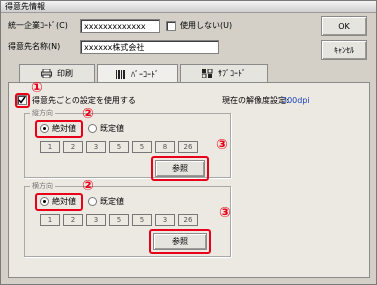  What do you see at coordinates (120, 74) in the screenshot?
I see `barcode-icon` at bounding box center [120, 74].